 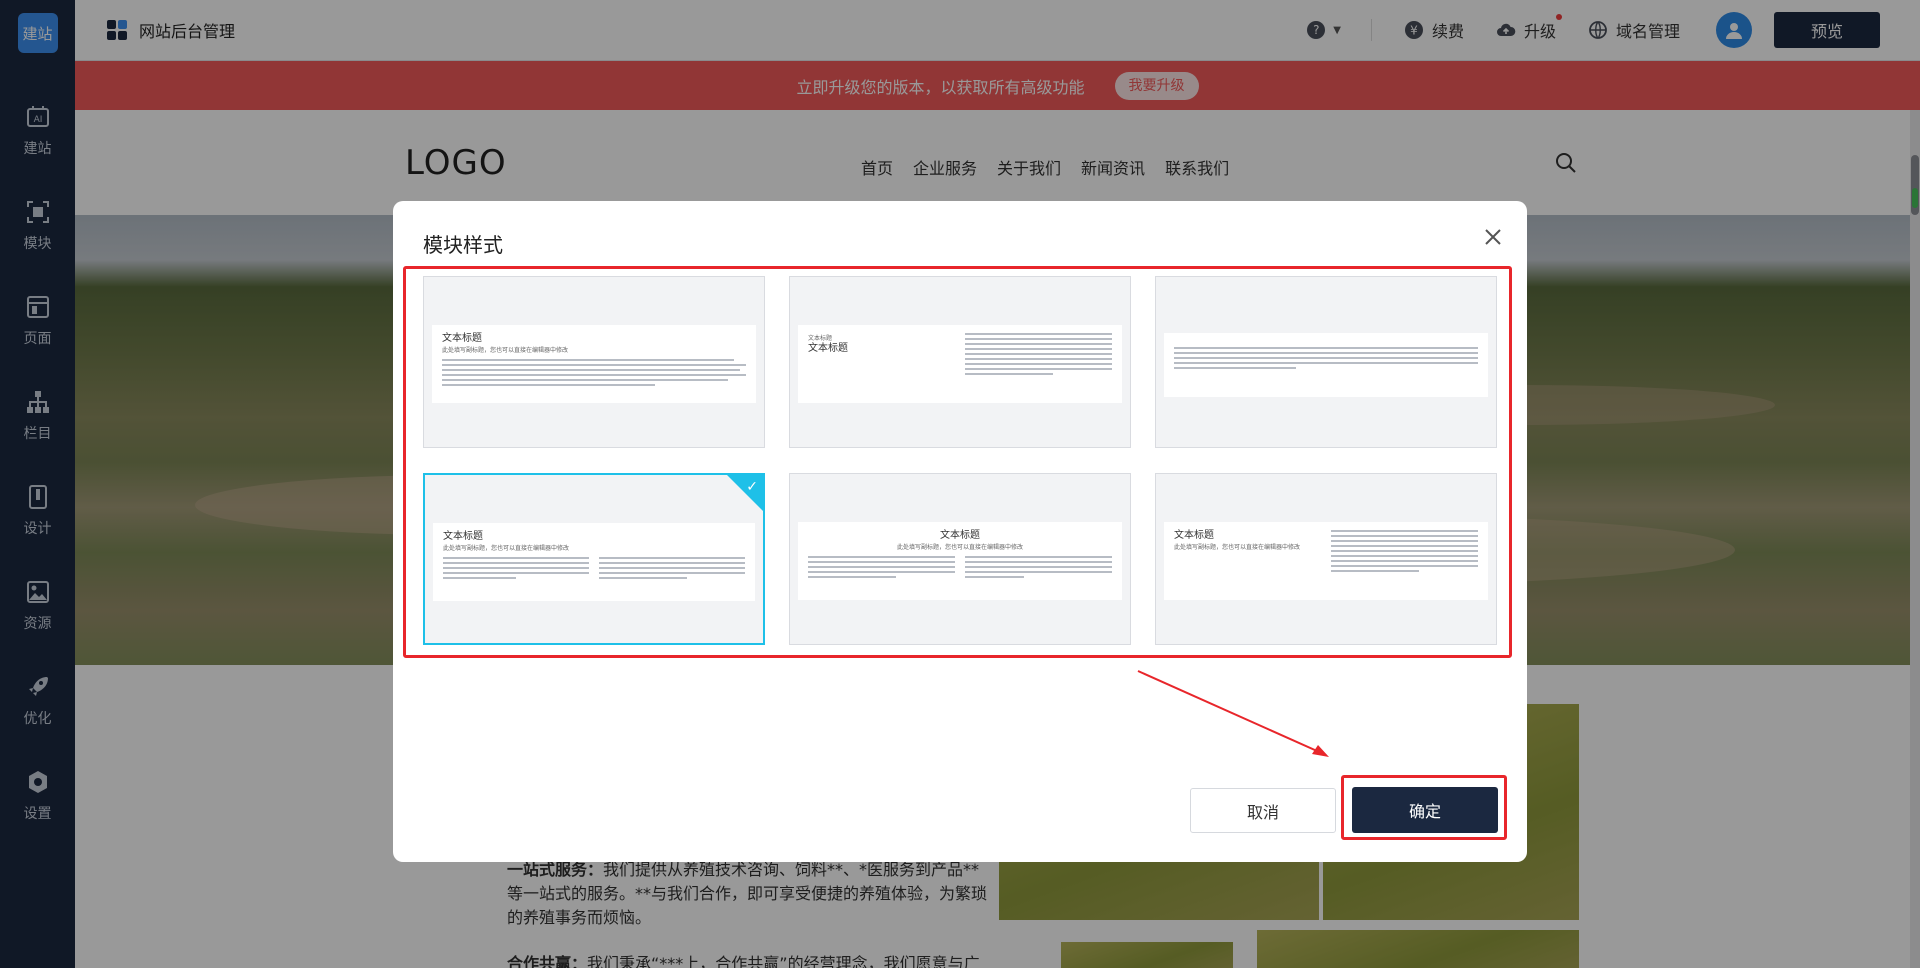 I want to click on cancel-button: 取消, so click(x=1263, y=810).